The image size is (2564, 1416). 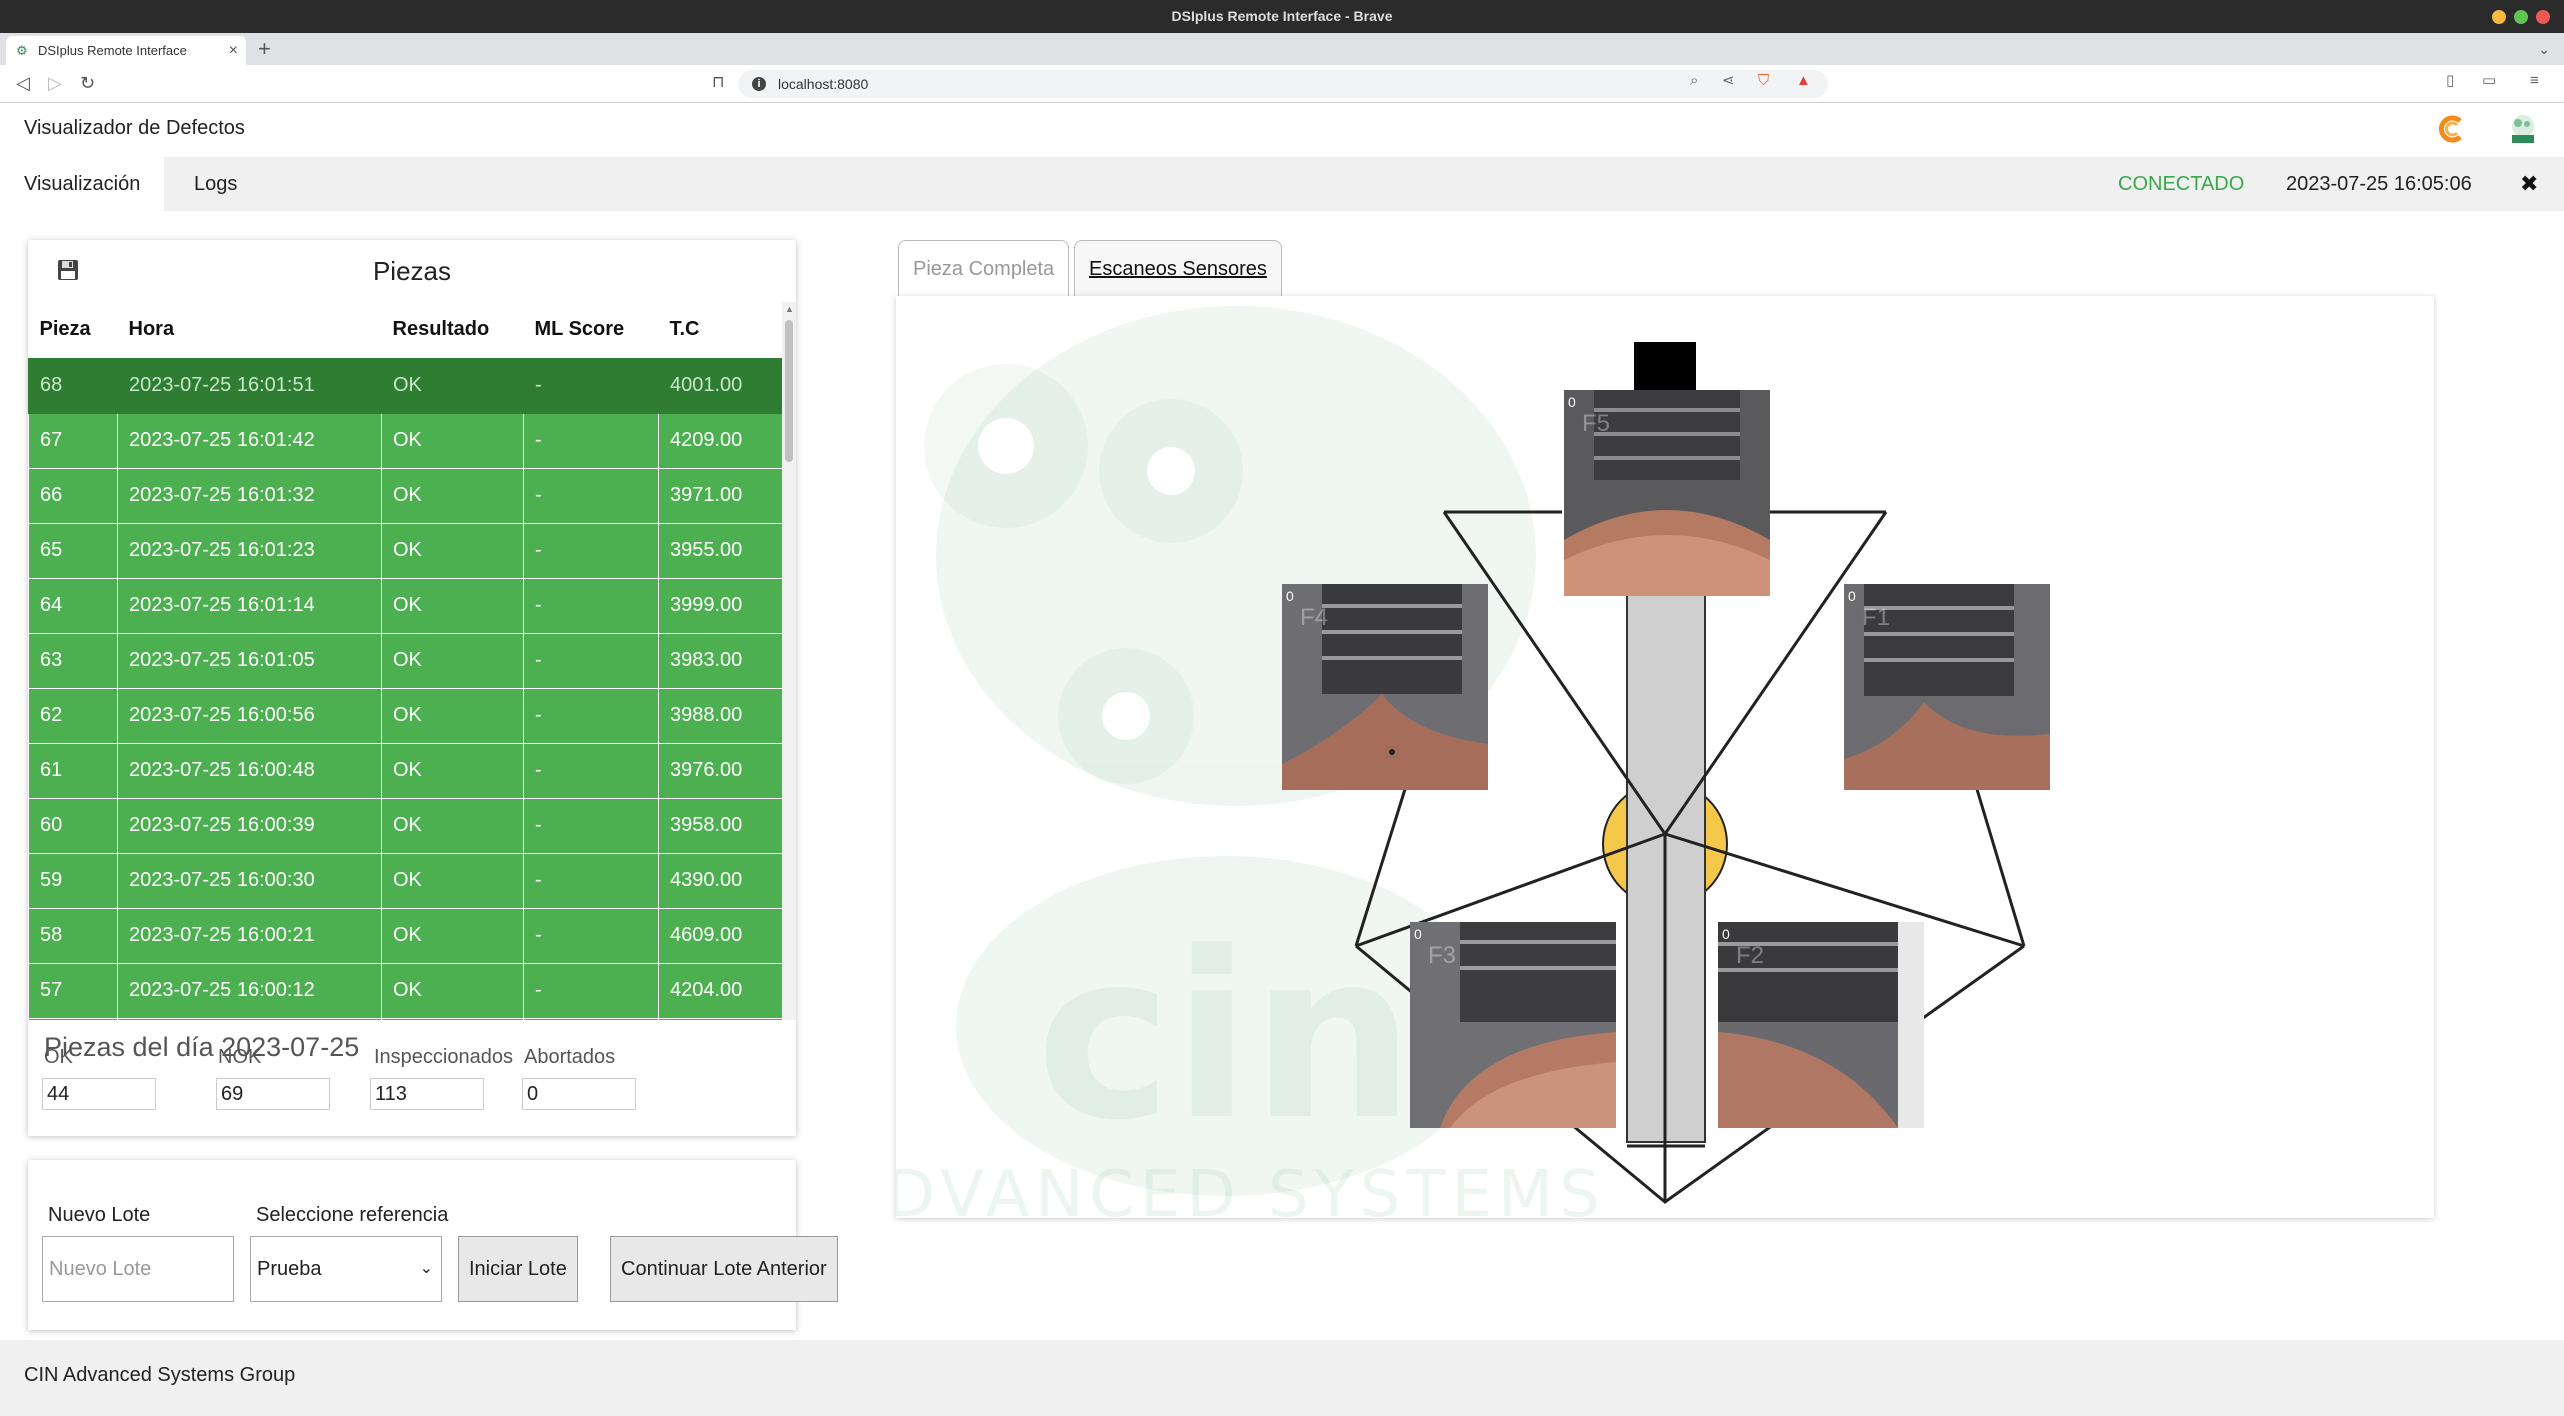 What do you see at coordinates (579, 1094) in the screenshot?
I see `summary-abortados-value: 0` at bounding box center [579, 1094].